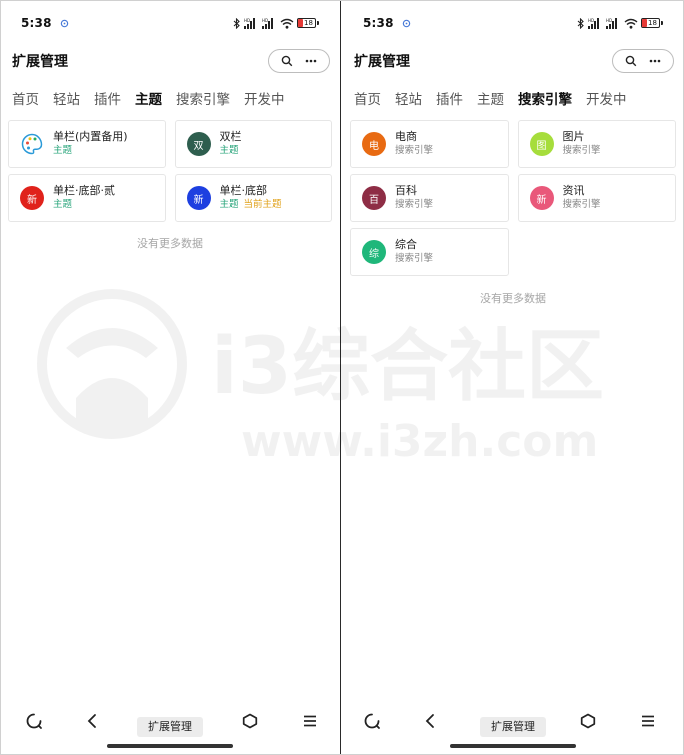  Describe the element at coordinates (198, 144) in the screenshot. I see `theme-badge-icon: 双` at that location.